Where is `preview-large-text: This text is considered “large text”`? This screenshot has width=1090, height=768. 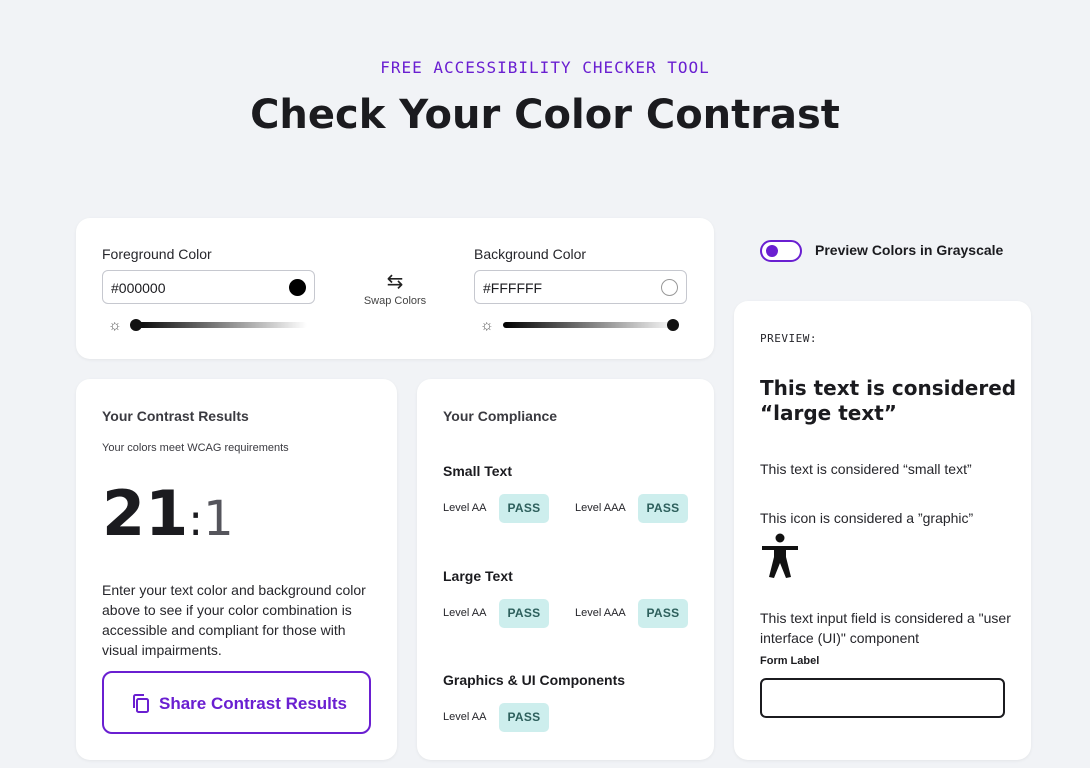 preview-large-text: This text is considered “large text” is located at coordinates (888, 400).